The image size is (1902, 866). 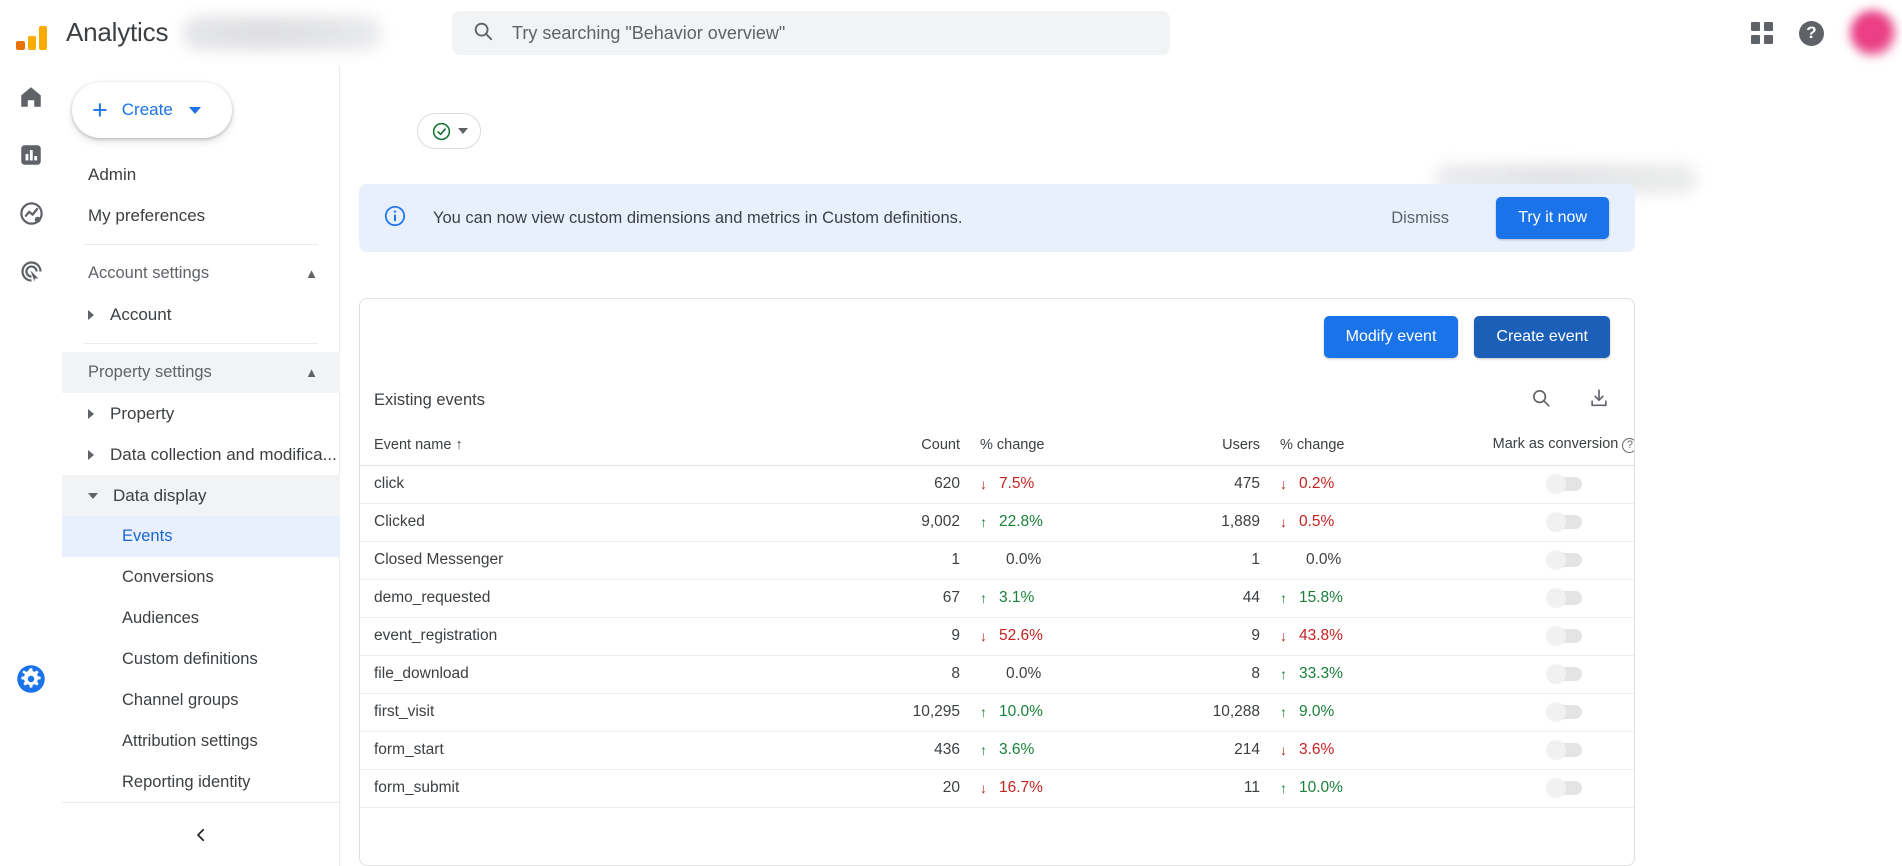 What do you see at coordinates (1255, 559) in the screenshot?
I see `cell-users: 1` at bounding box center [1255, 559].